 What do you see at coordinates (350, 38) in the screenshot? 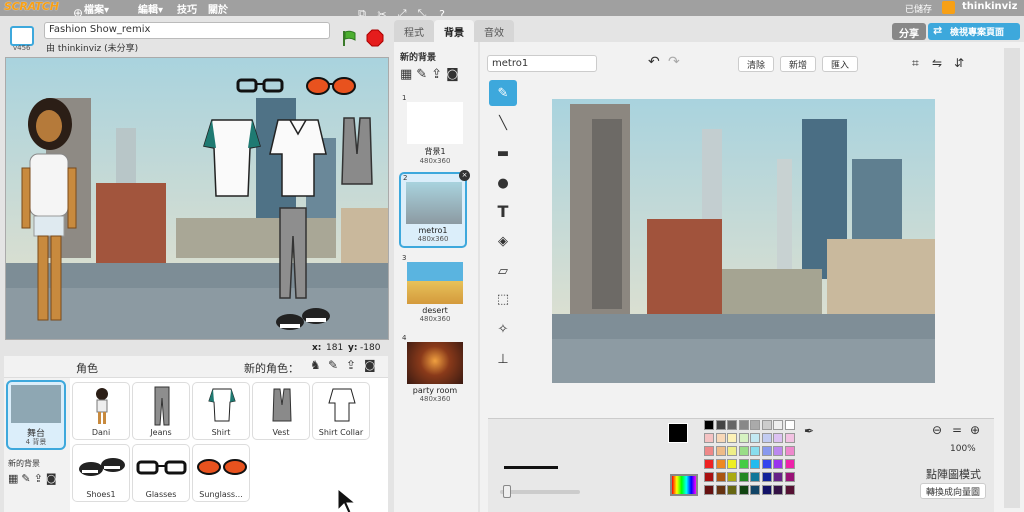
I see `green-flag-icon` at bounding box center [350, 38].